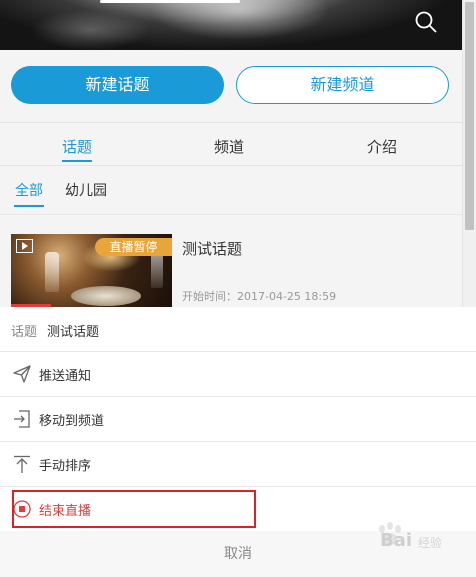 Image resolution: width=476 pixels, height=577 pixels. What do you see at coordinates (238, 464) in the screenshot?
I see `manual-sort-action: 手动排序` at bounding box center [238, 464].